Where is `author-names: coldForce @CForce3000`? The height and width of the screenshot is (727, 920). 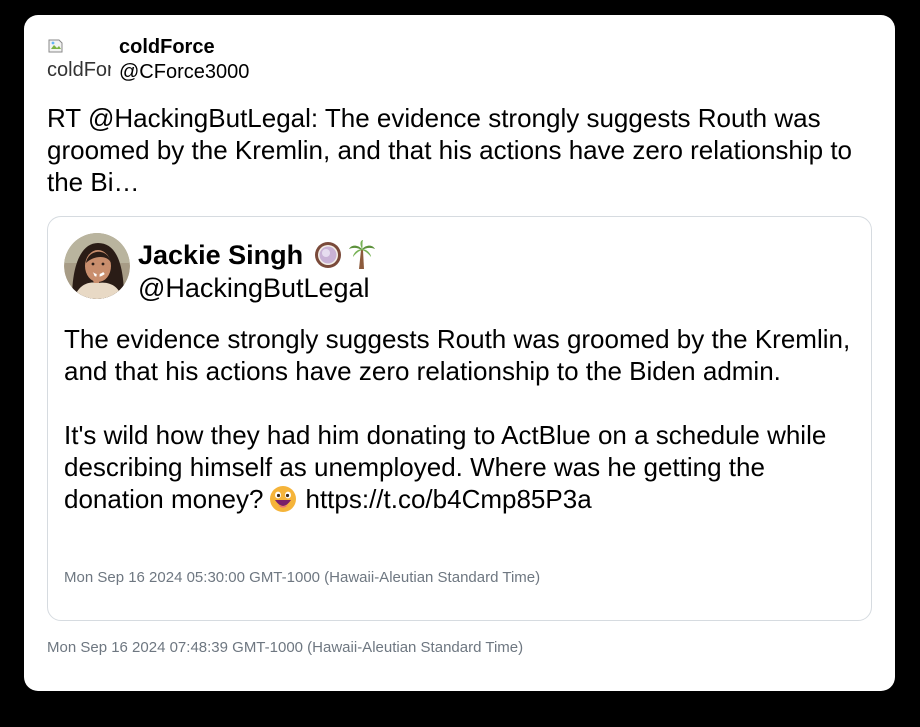 author-names: coldForce @CForce3000 is located at coordinates (184, 60).